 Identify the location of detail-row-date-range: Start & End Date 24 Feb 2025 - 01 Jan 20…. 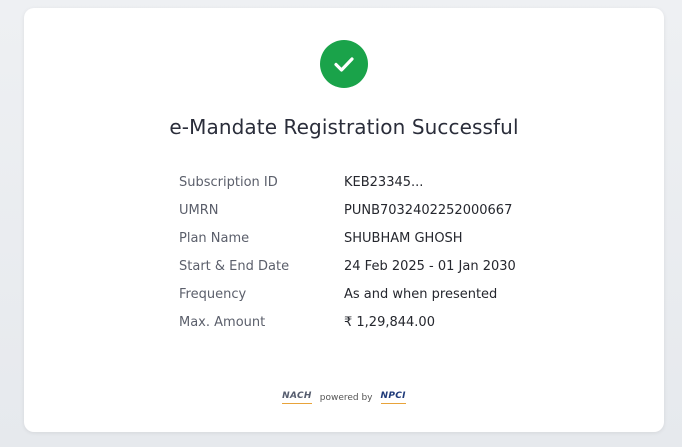
(379, 266).